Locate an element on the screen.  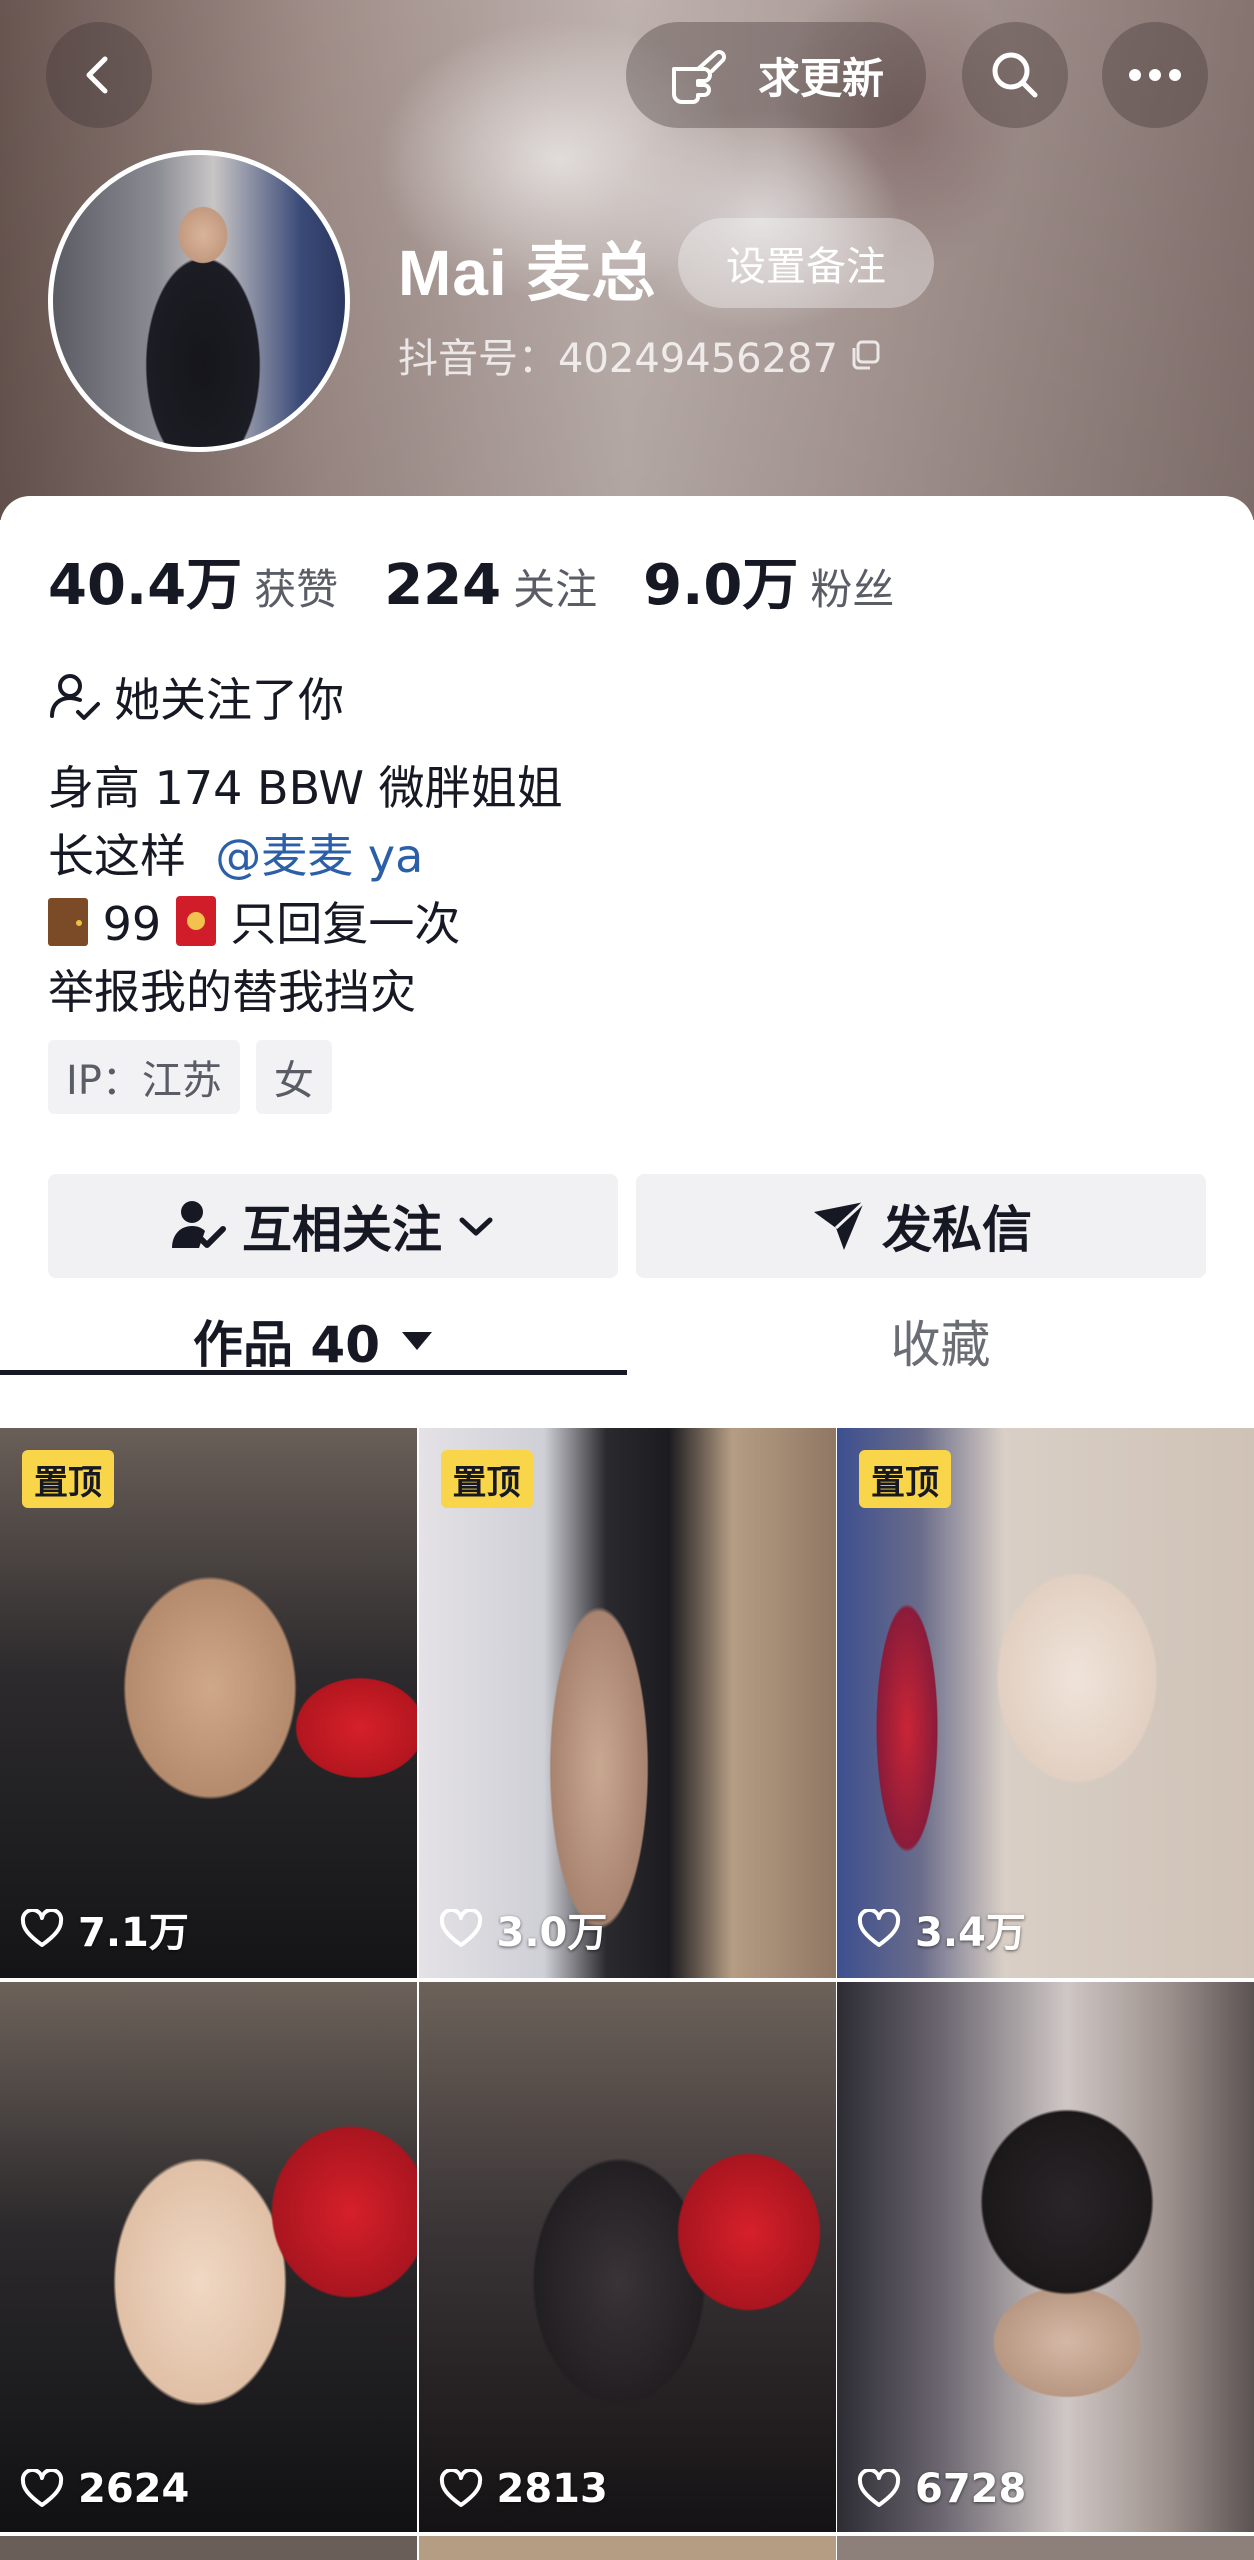
tab-works-label: 作品 40 is located at coordinates (286, 1345).